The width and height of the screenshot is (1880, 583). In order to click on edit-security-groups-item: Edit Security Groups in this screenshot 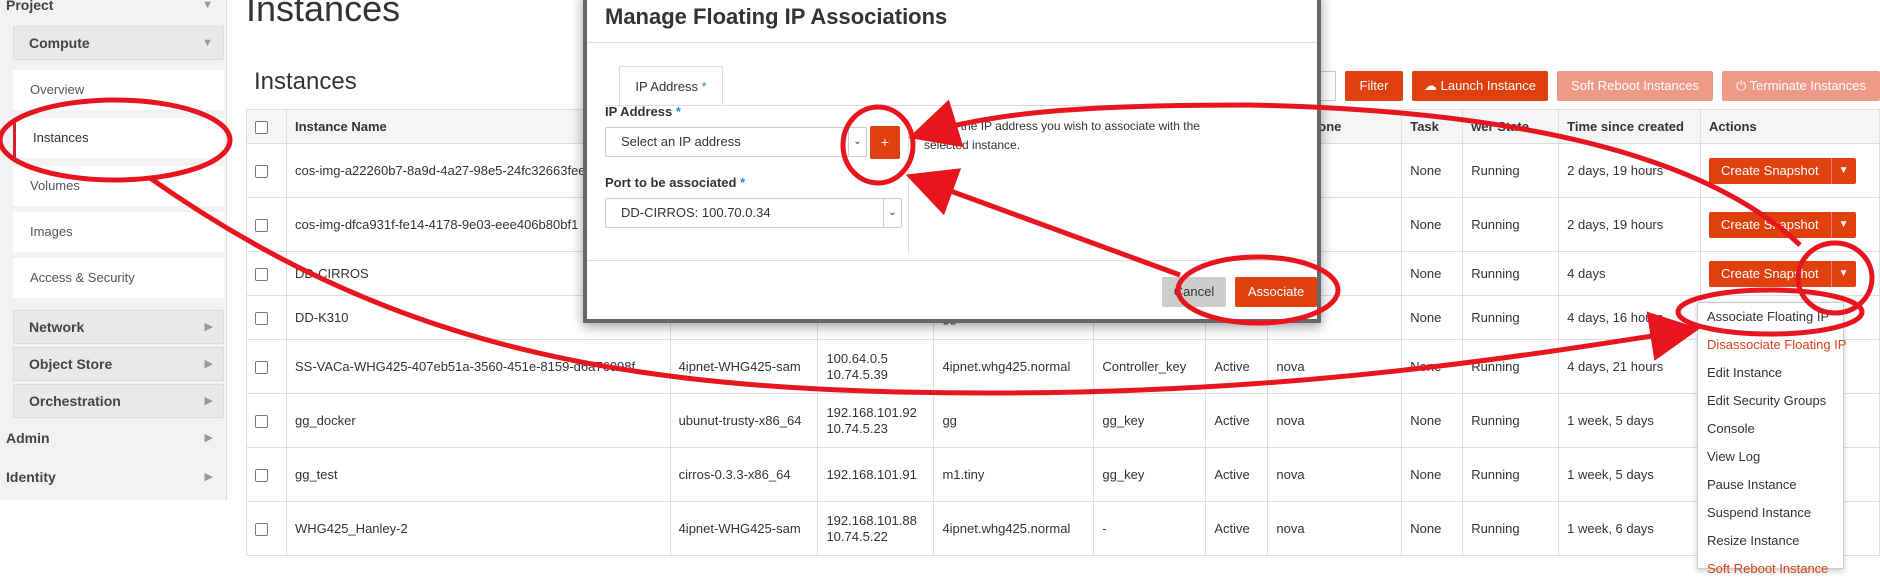, I will do `click(1770, 401)`.